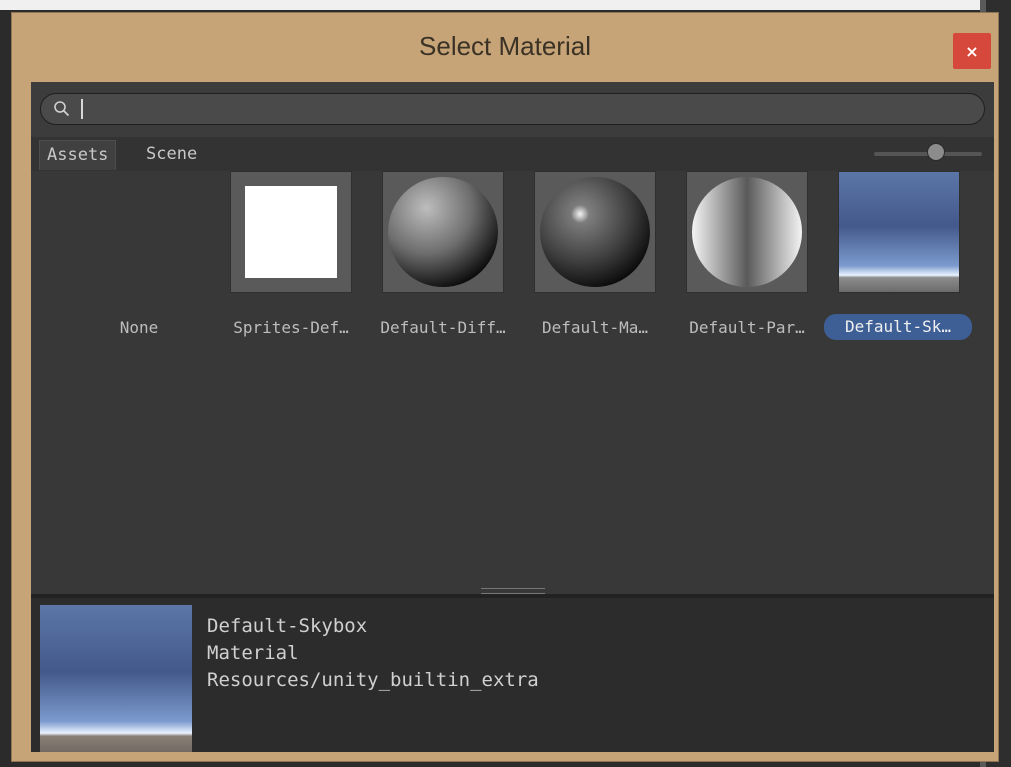  What do you see at coordinates (116, 678) in the screenshot?
I see `skybox-preview-icon` at bounding box center [116, 678].